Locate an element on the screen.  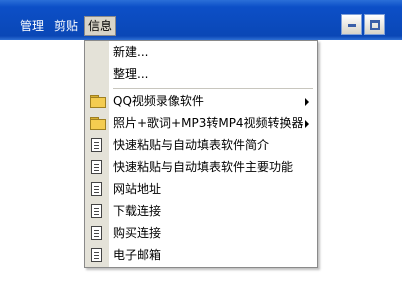
menu-item-label: 购买连接 is located at coordinates (137, 233).